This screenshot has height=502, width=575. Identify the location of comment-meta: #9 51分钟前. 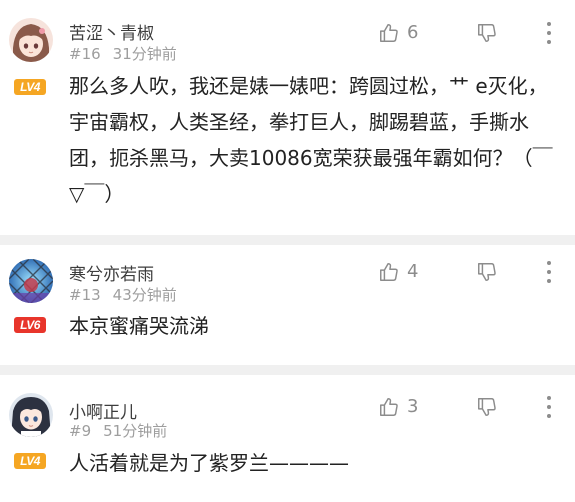
(124, 430).